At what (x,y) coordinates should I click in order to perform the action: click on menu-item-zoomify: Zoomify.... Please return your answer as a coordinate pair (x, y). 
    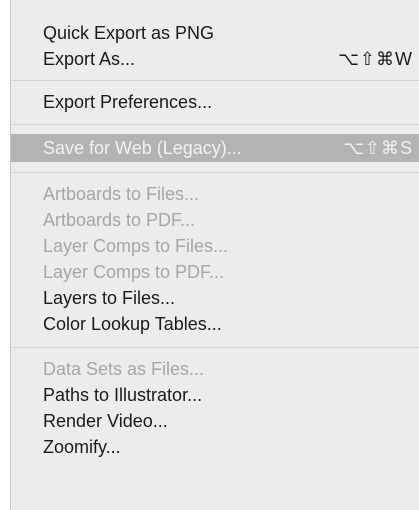
    Looking at the image, I should click on (215, 447).